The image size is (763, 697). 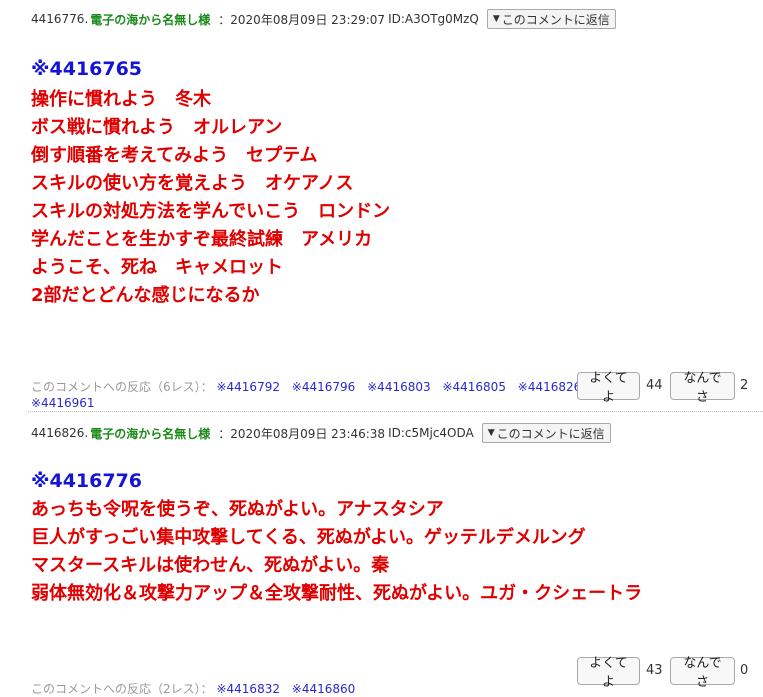 I want to click on body-line: 2部だとどんな感じになるか, so click(x=145, y=295).